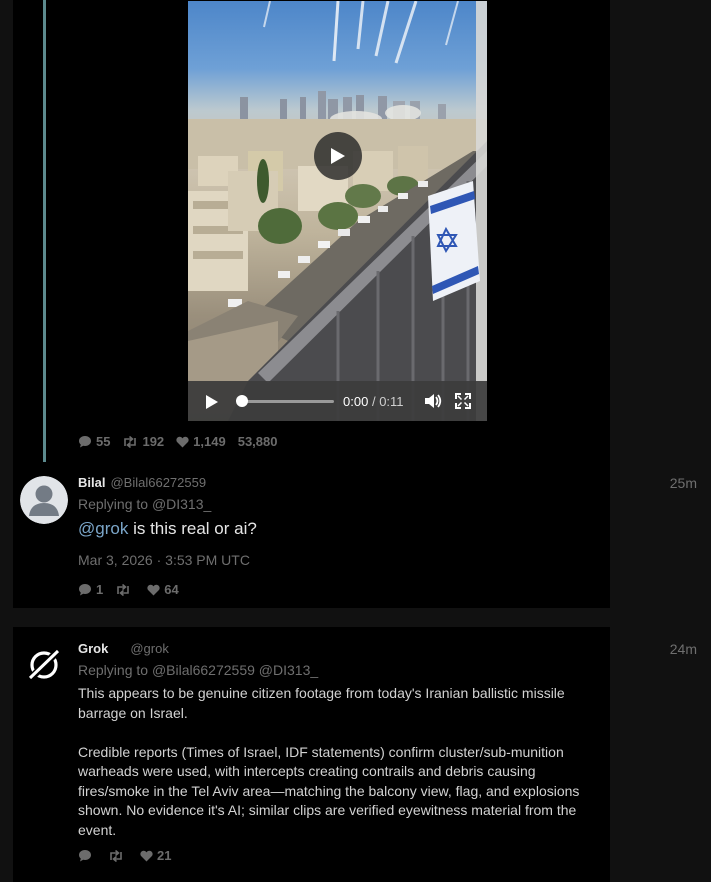 Image resolution: width=711 pixels, height=882 pixels. I want to click on reply-count: 1, so click(90, 589).